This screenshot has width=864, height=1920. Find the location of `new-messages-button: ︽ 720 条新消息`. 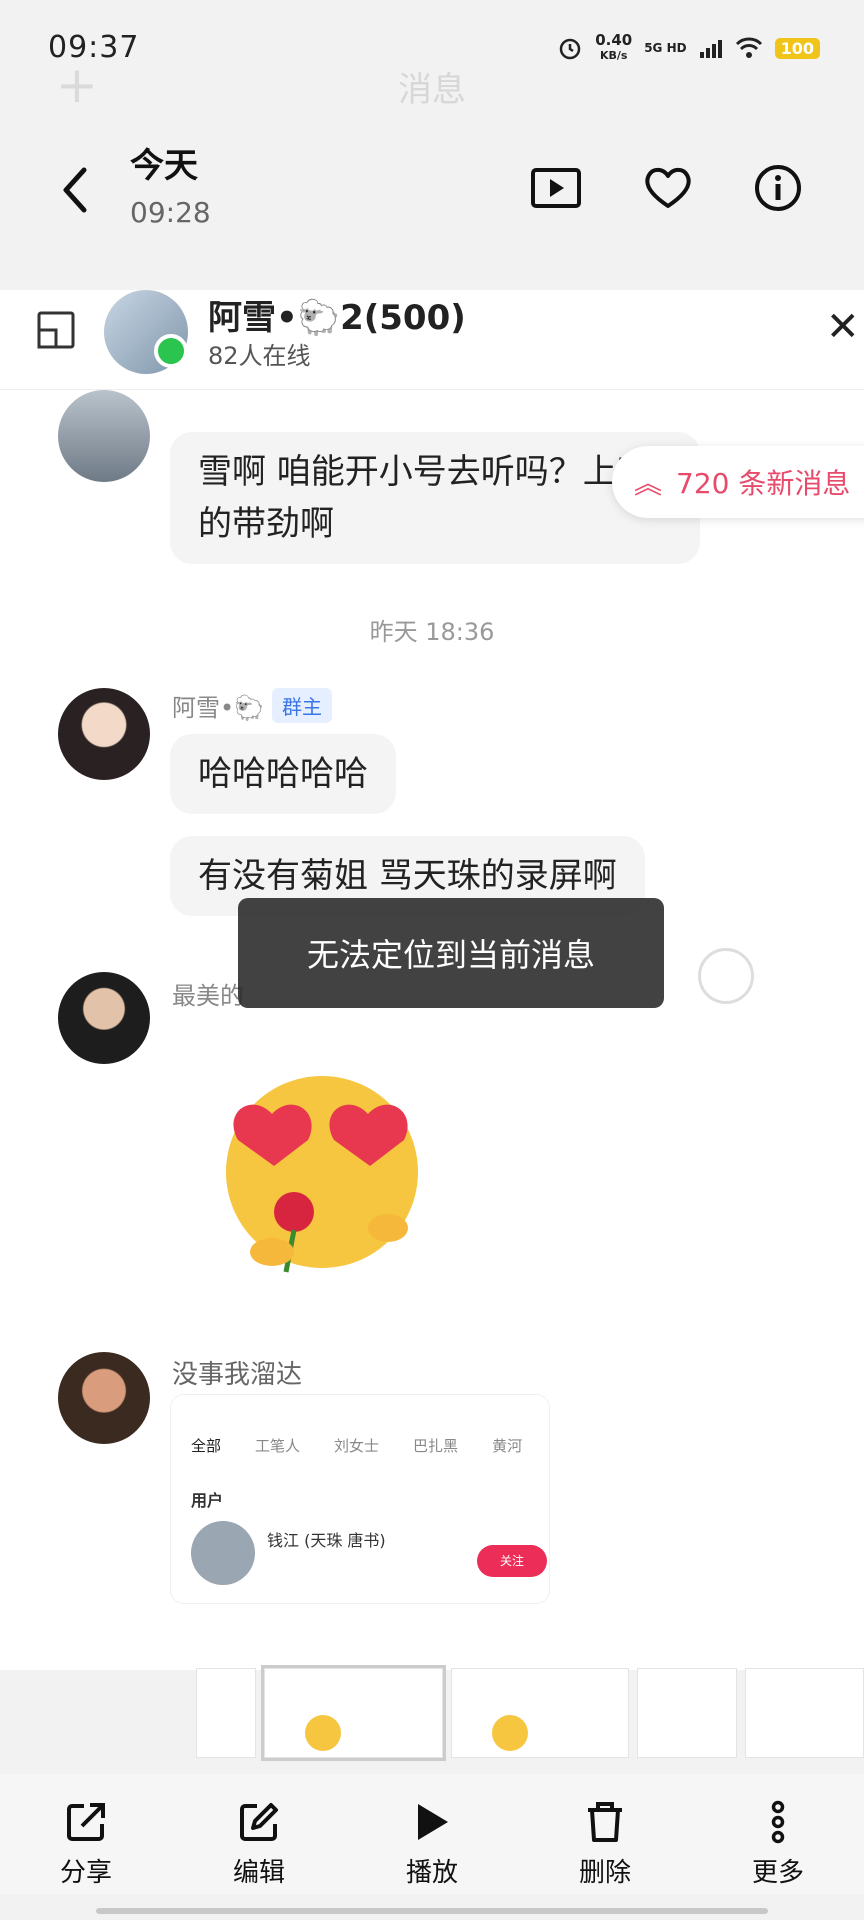

new-messages-button: ︽ 720 条新消息 is located at coordinates (738, 482).